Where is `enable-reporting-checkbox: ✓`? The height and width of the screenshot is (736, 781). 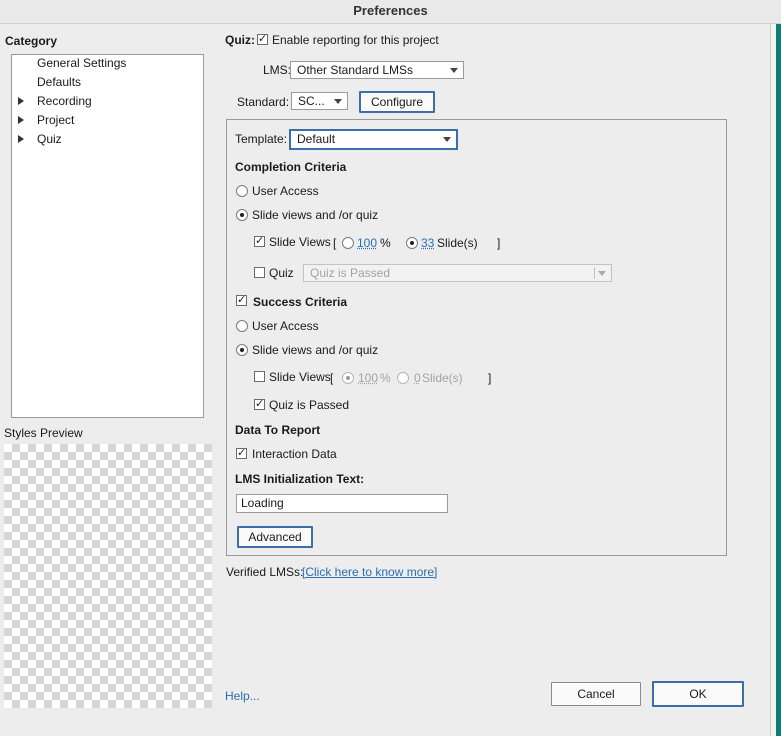
enable-reporting-checkbox: ✓ is located at coordinates (262, 39).